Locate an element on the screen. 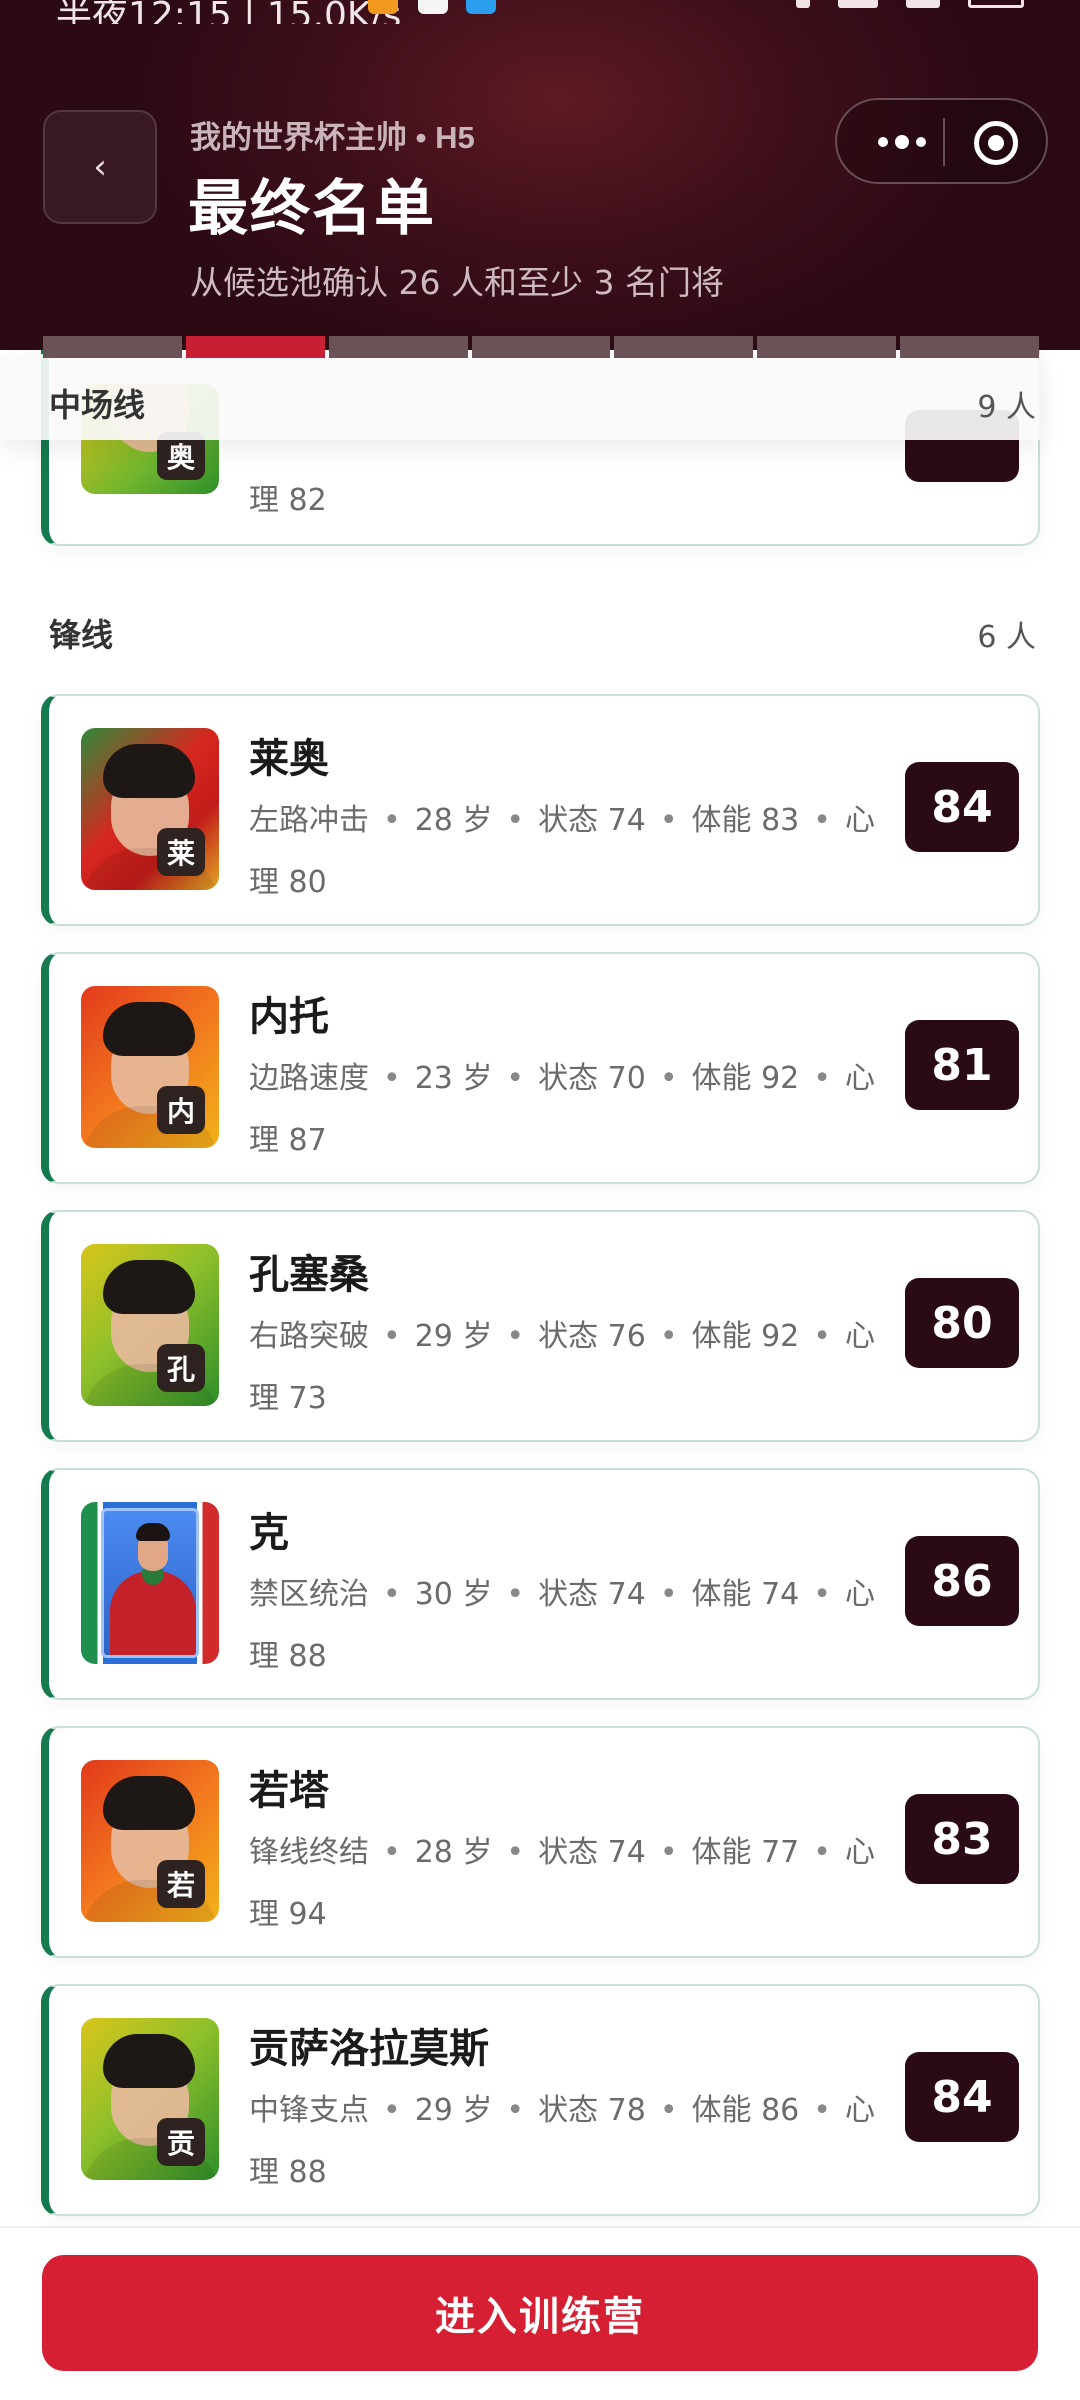  status-time: 半夜12:15 | 15.0K/s is located at coordinates (229, 12).